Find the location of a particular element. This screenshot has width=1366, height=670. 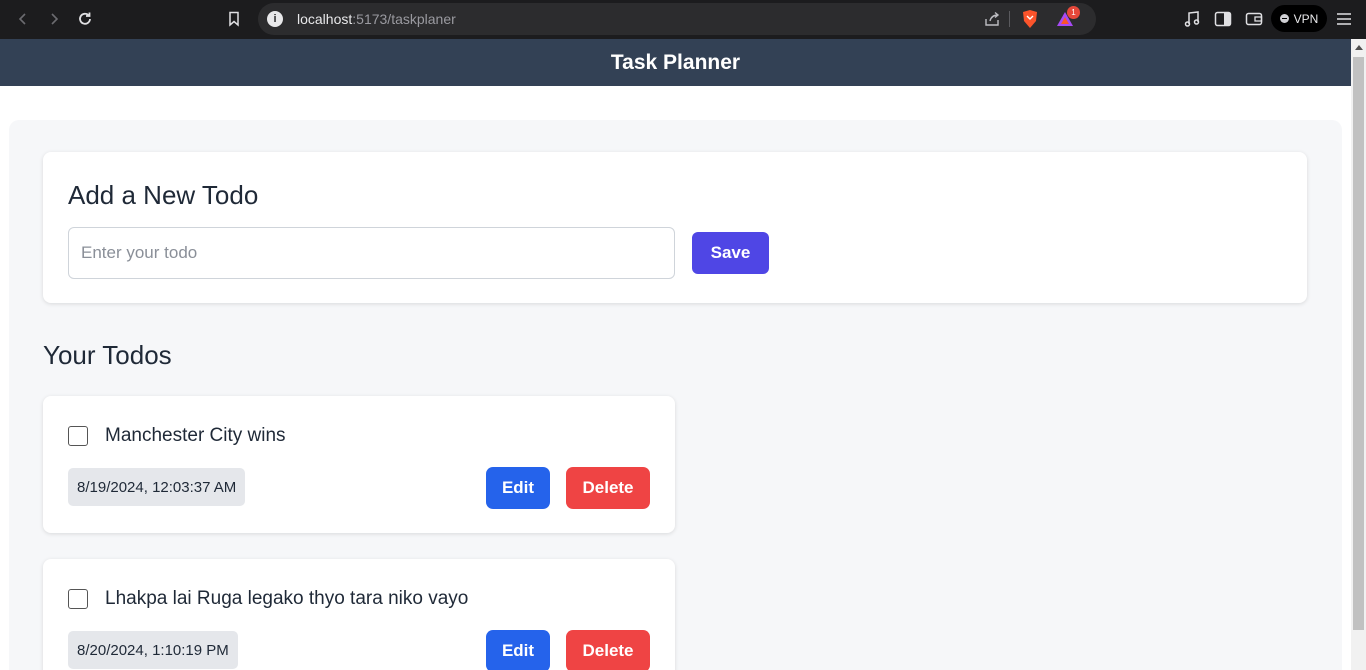

scroll-up-arrow-icon is located at coordinates (1359, 47).